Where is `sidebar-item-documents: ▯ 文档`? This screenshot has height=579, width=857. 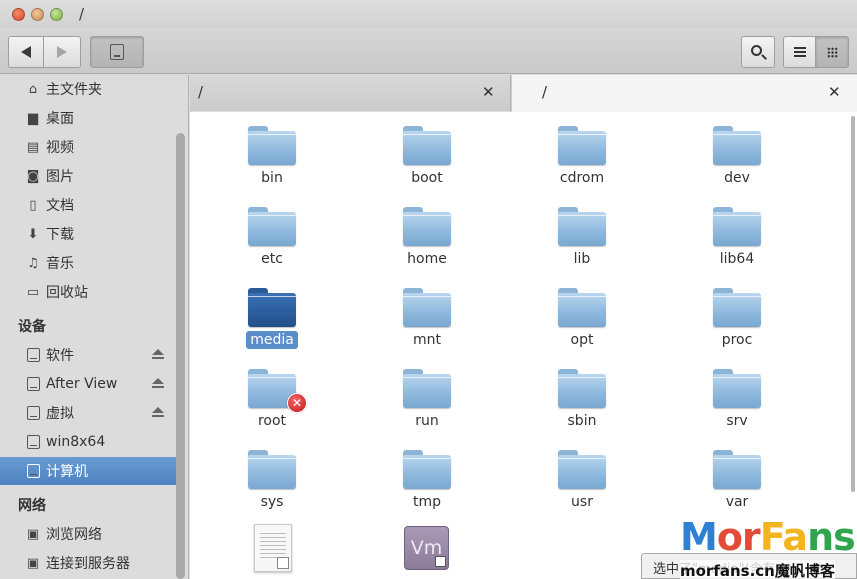
sidebar-item-documents: ▯ 文档 is located at coordinates (88, 205).